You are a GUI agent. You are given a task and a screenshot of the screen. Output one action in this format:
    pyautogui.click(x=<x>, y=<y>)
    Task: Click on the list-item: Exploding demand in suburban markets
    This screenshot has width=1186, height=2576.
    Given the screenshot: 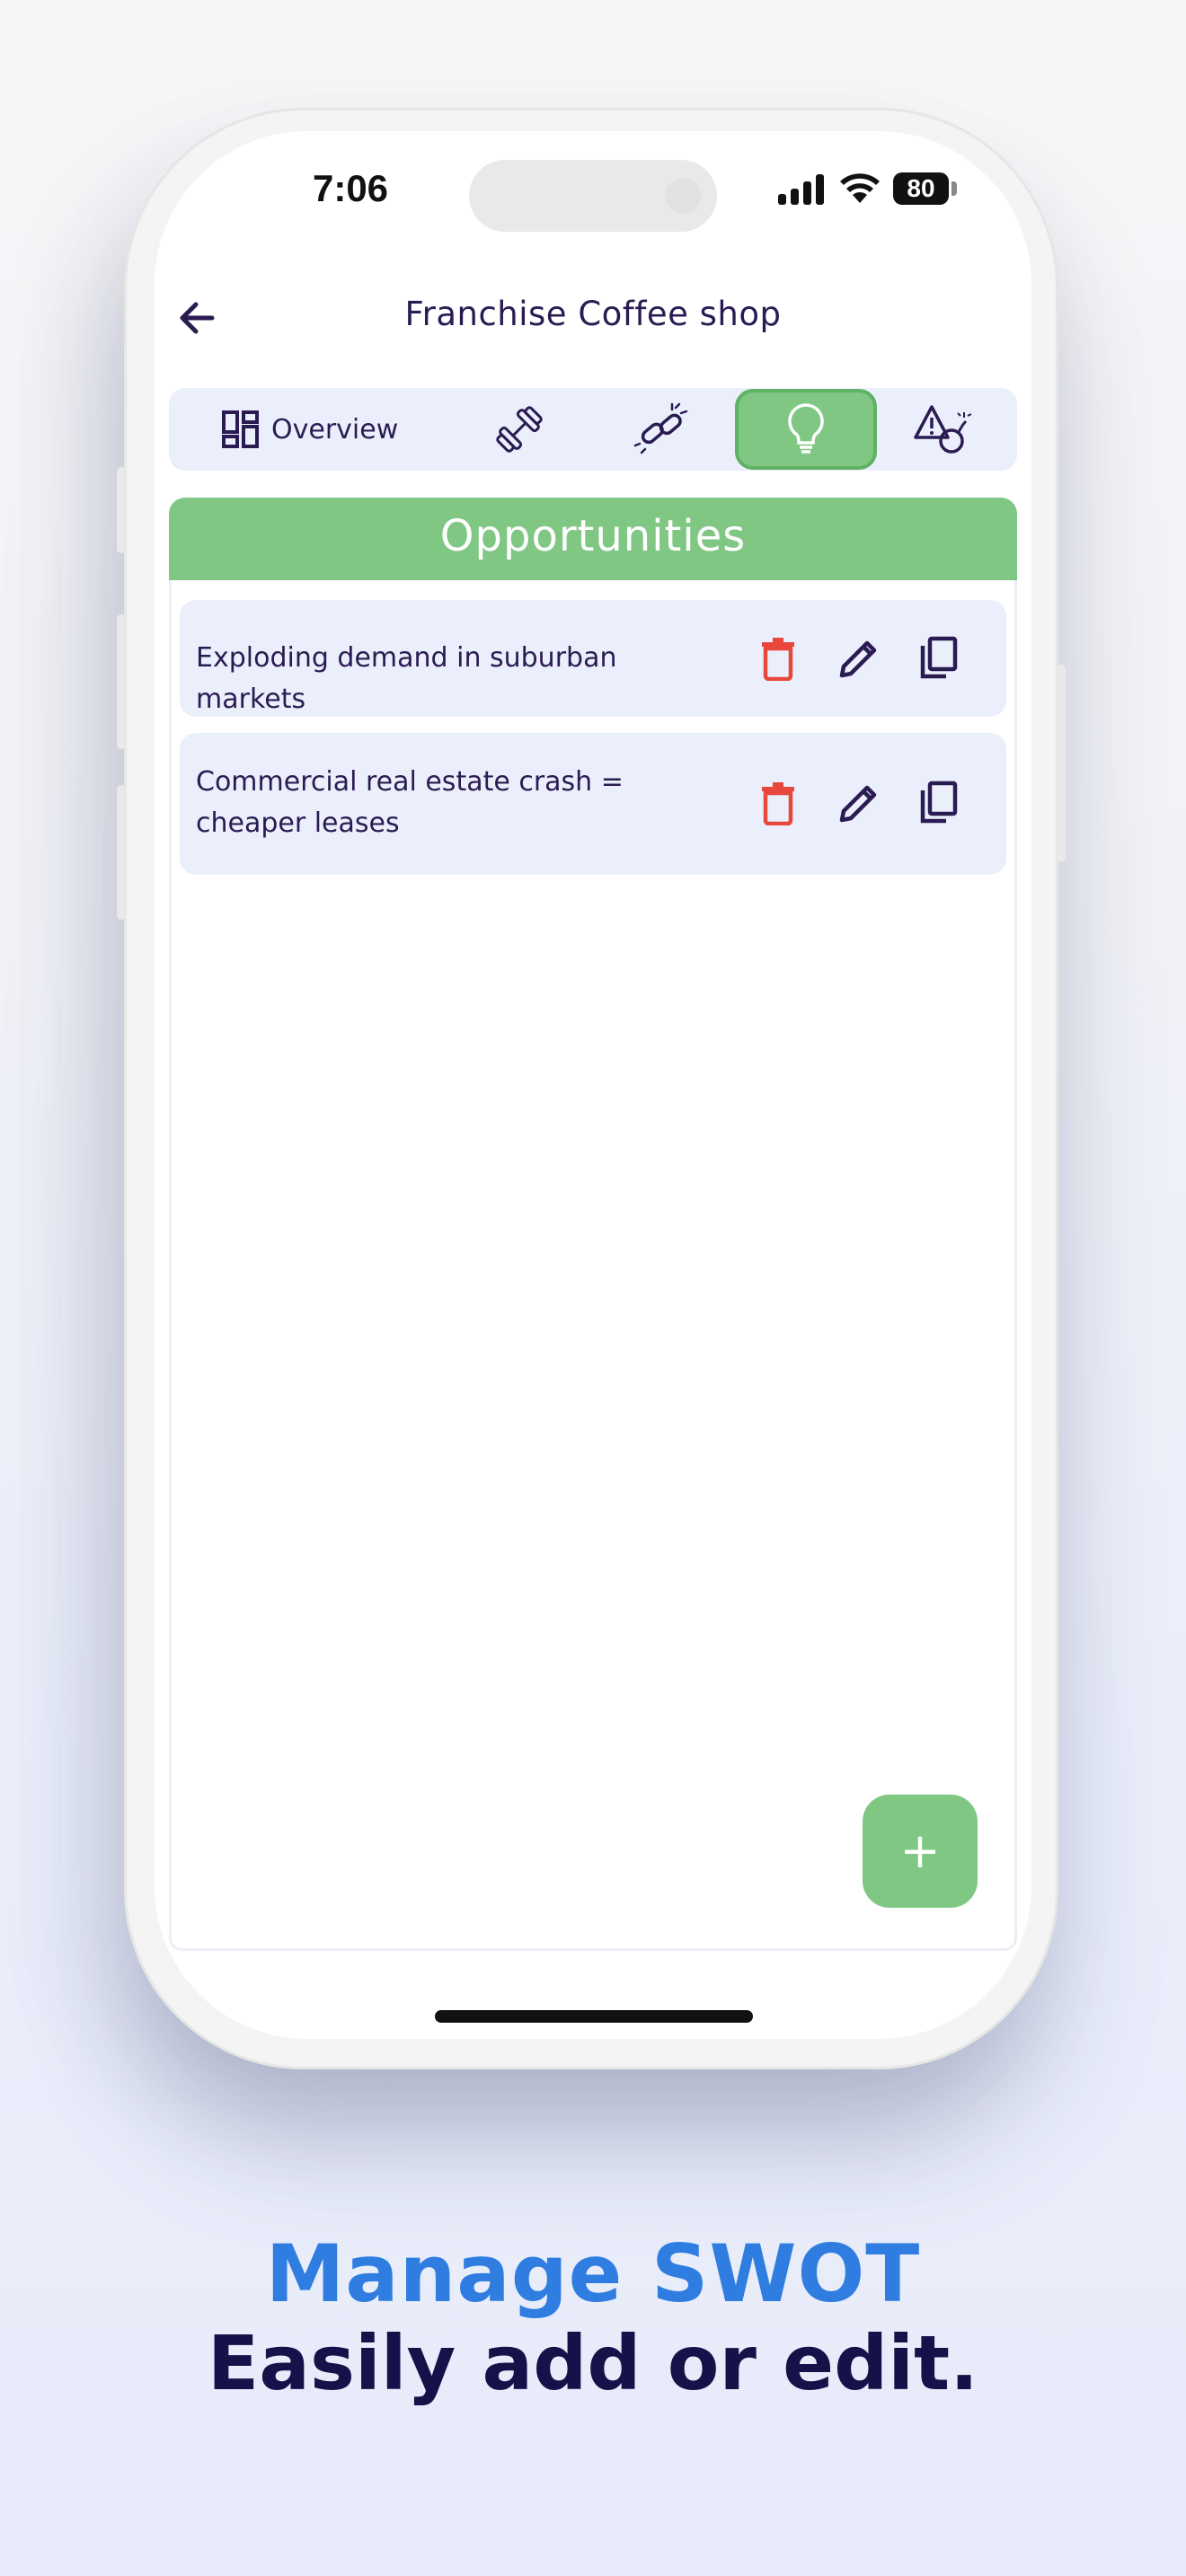 What is the action you would take?
    pyautogui.click(x=593, y=658)
    